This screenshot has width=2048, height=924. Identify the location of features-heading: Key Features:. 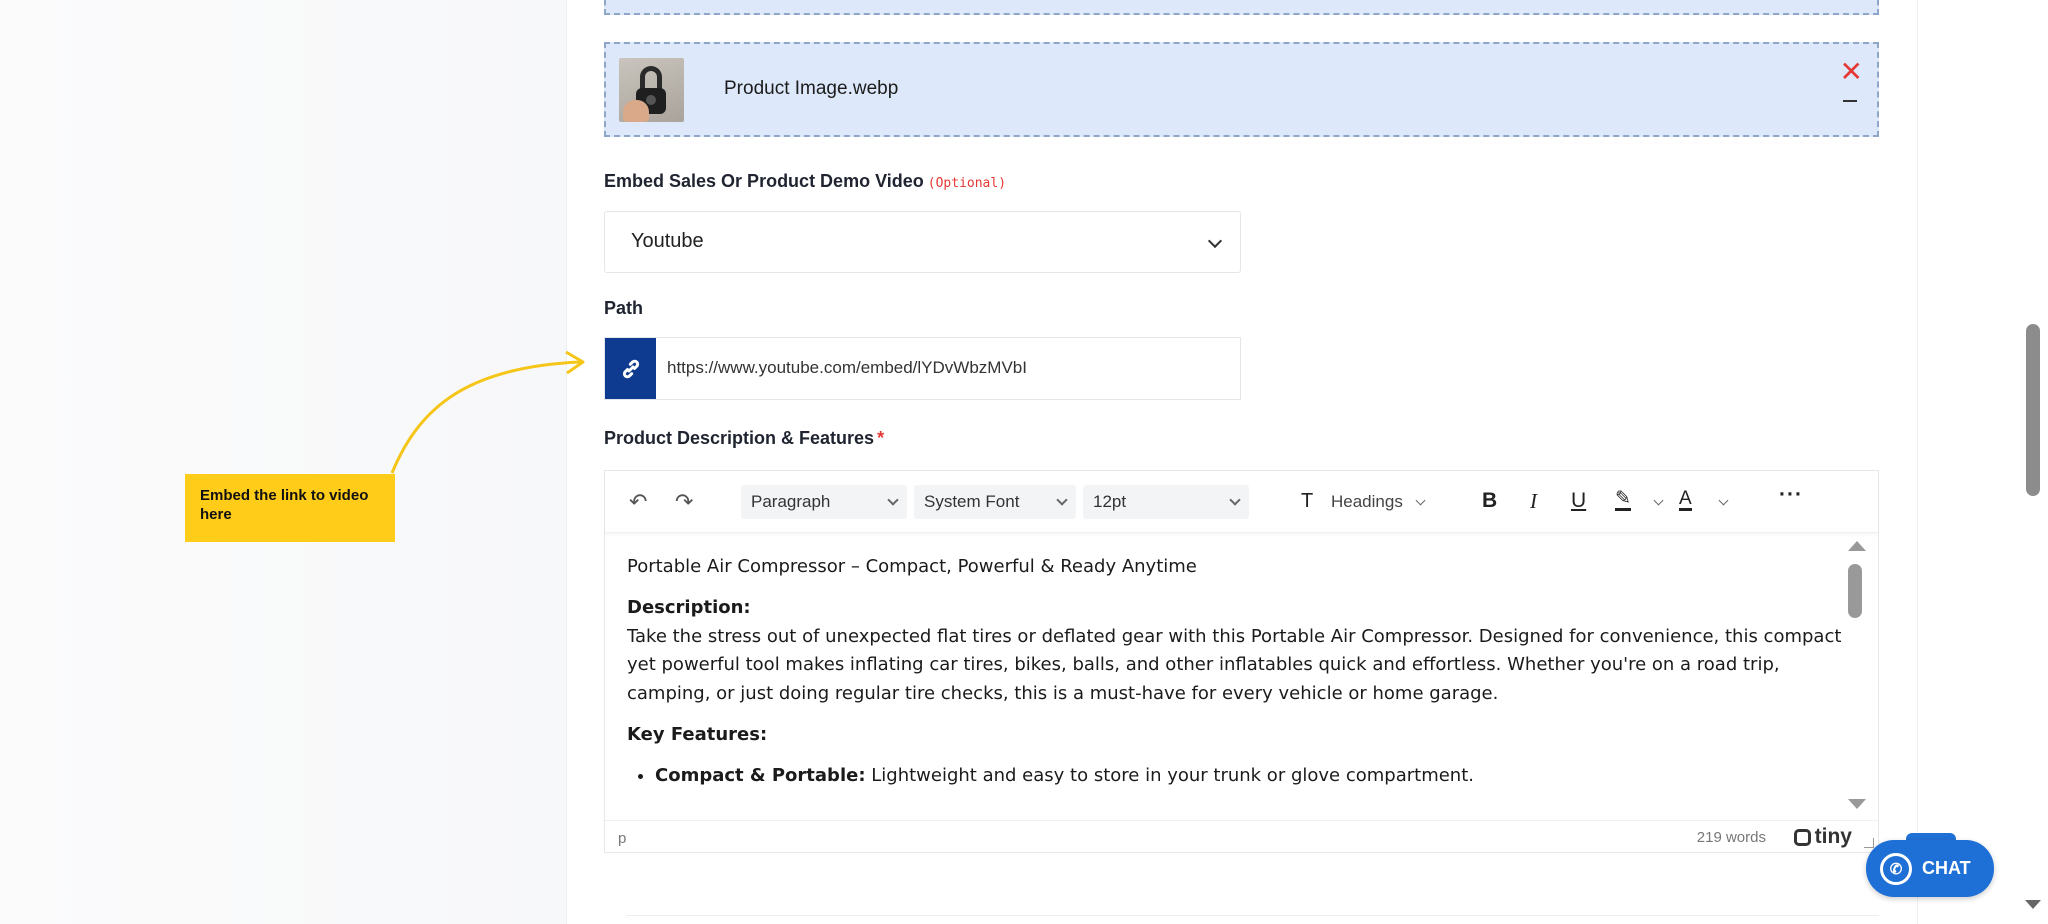
(697, 734).